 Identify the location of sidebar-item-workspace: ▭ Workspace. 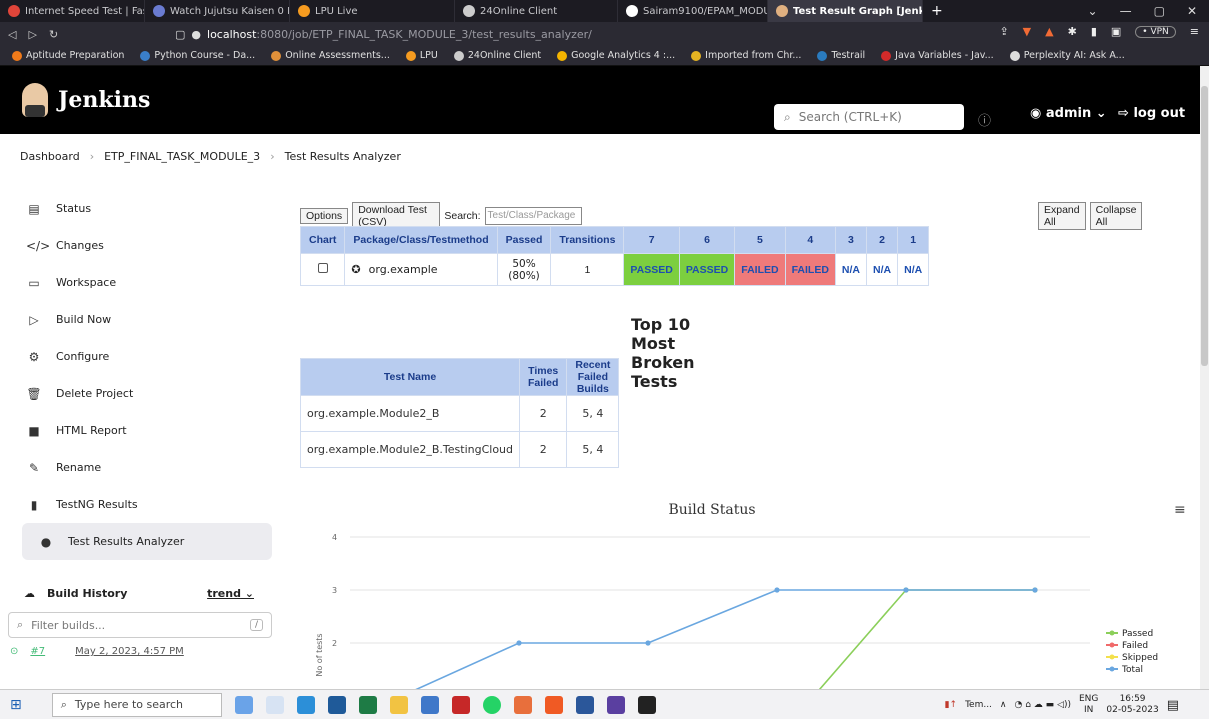
(140, 282).